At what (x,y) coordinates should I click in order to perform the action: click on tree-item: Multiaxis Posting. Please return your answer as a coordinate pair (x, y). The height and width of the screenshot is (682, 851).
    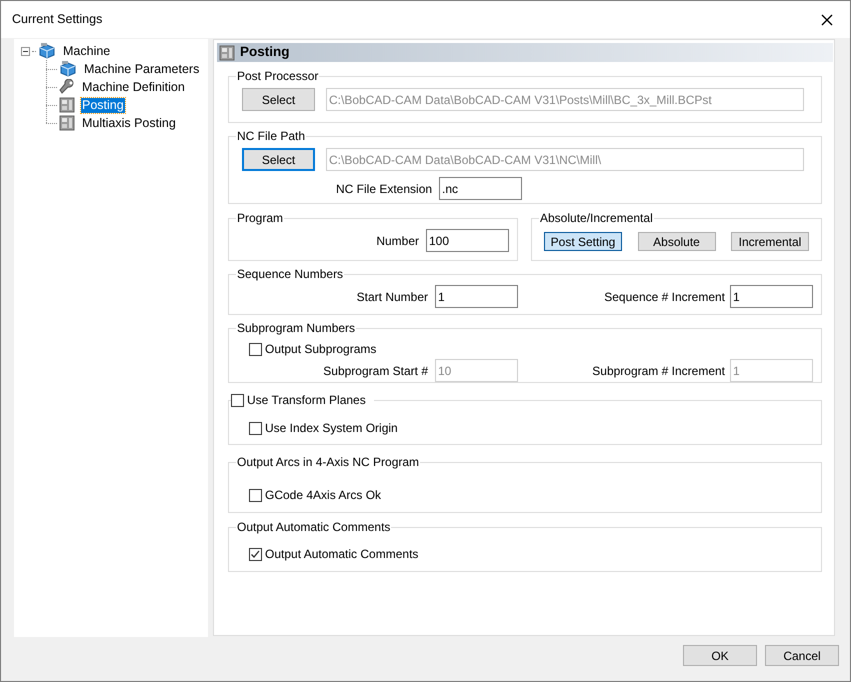
    Looking at the image, I should click on (129, 123).